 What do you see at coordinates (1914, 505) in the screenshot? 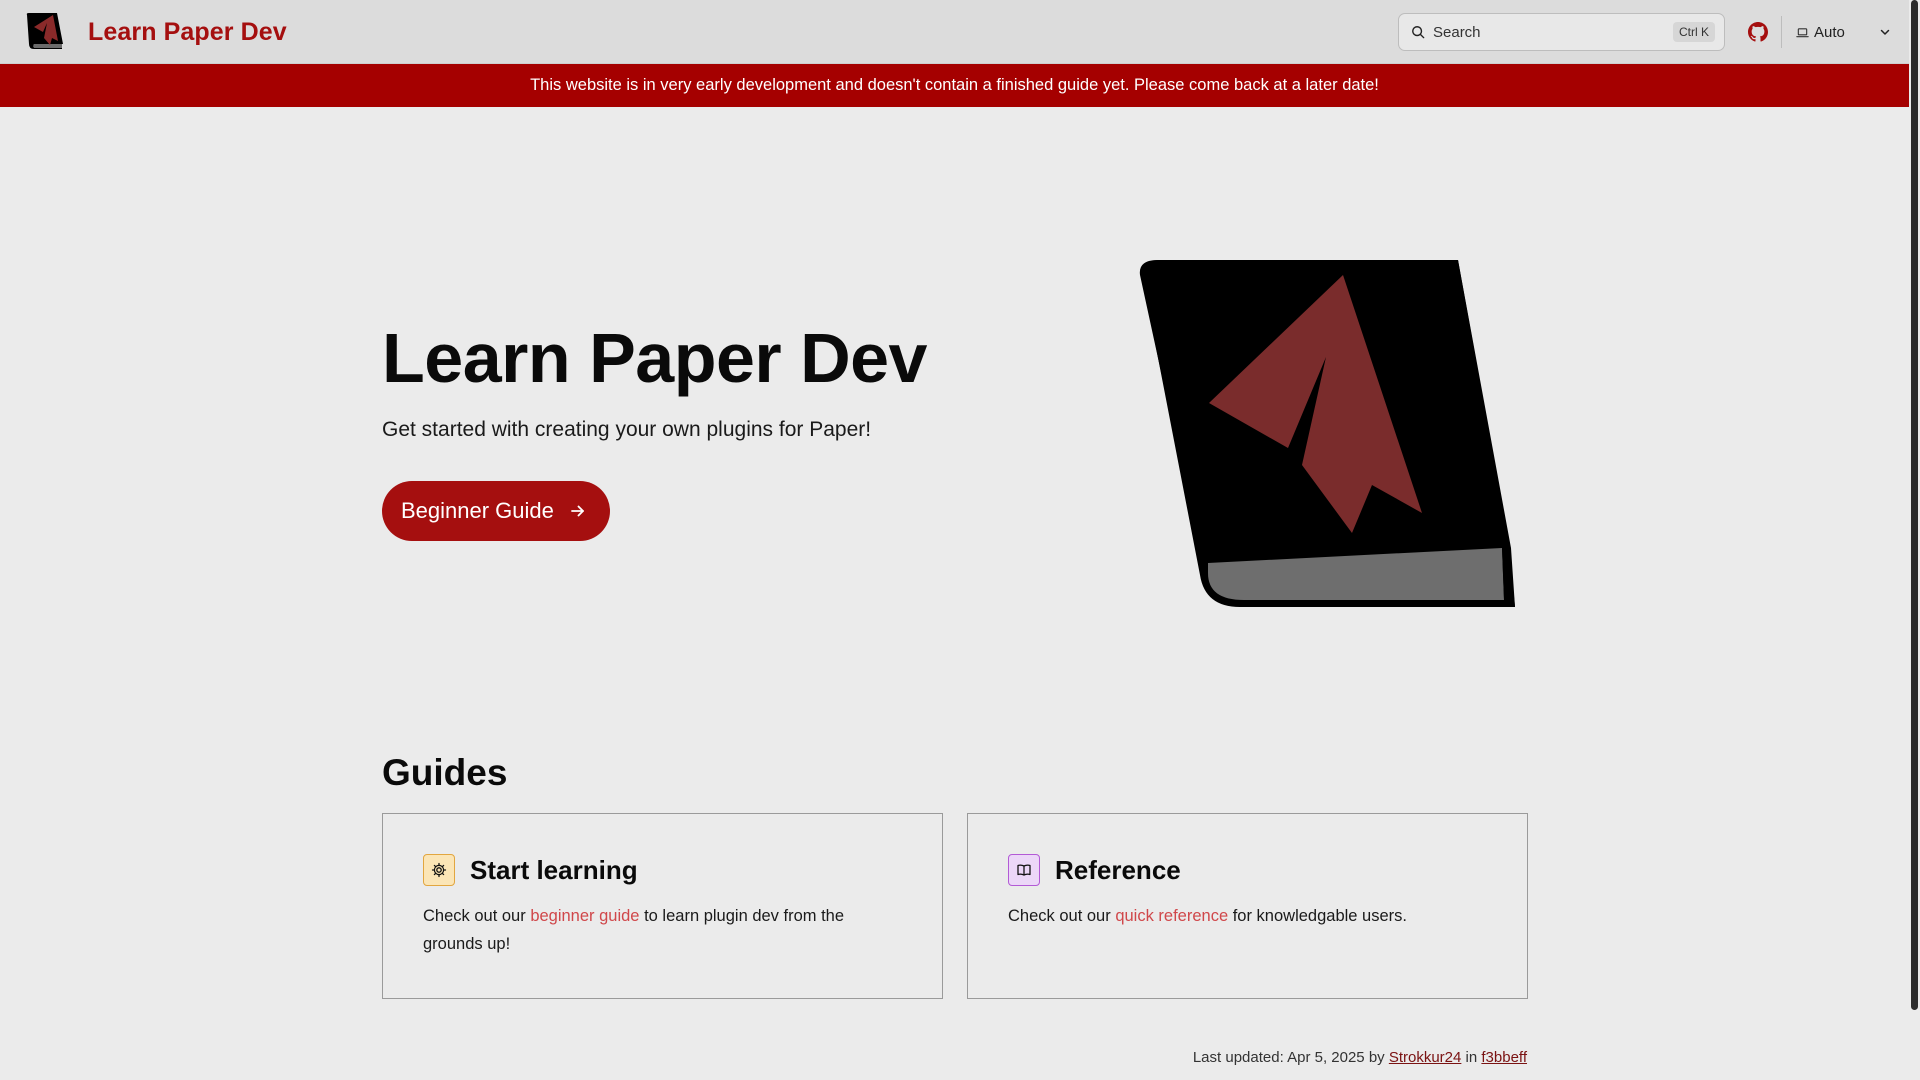
I see `scrollbar-thumb` at bounding box center [1914, 505].